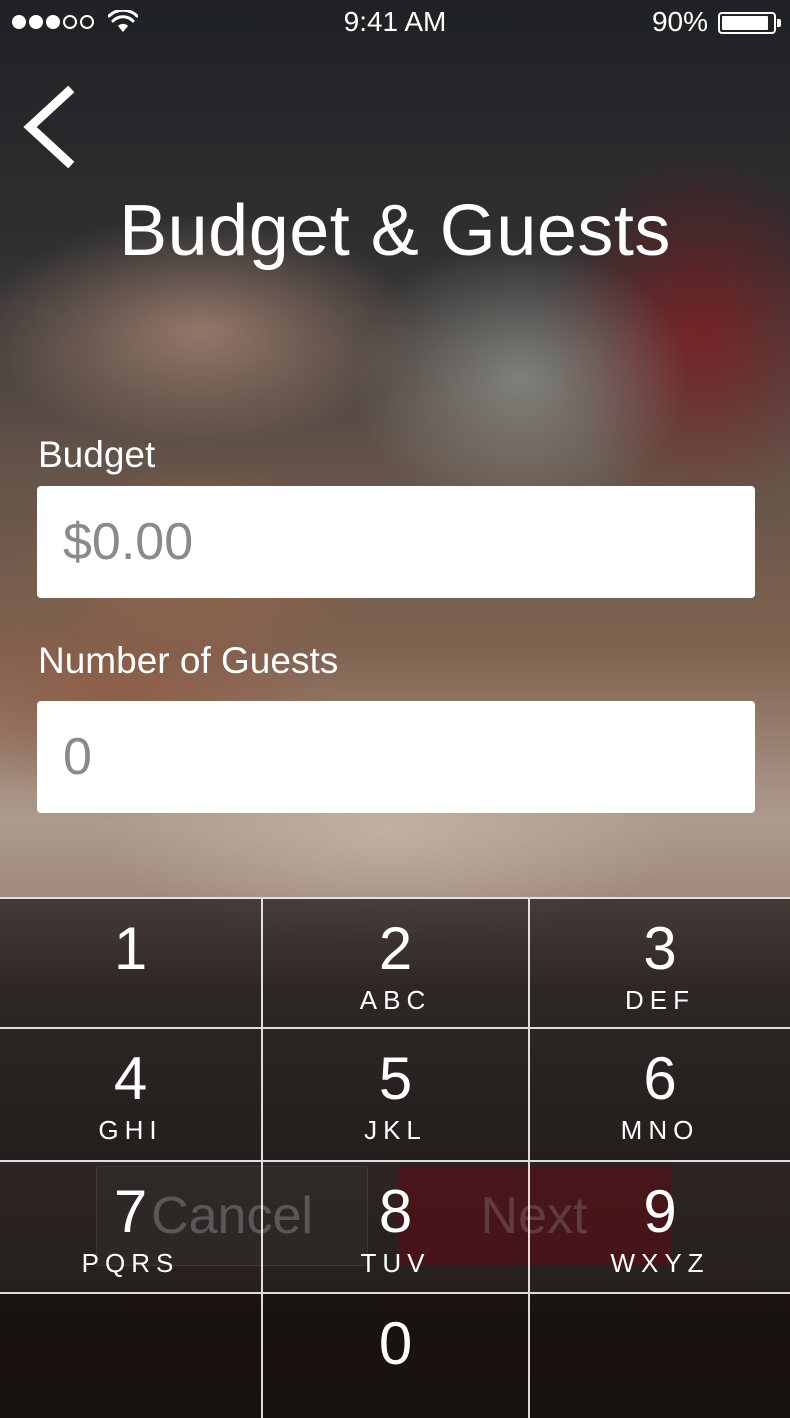 The width and height of the screenshot is (790, 1418). Describe the element at coordinates (396, 757) in the screenshot. I see `guests-input` at that location.